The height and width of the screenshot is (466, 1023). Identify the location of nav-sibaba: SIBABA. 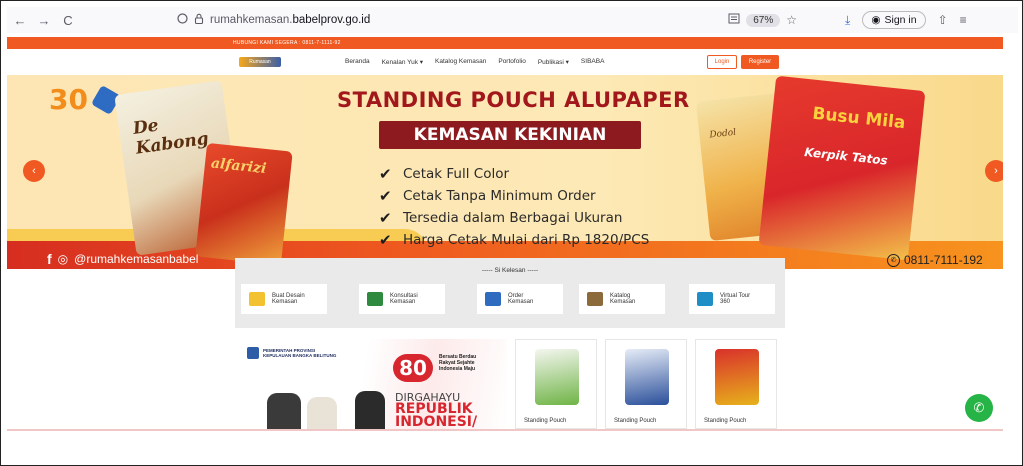
(592, 62).